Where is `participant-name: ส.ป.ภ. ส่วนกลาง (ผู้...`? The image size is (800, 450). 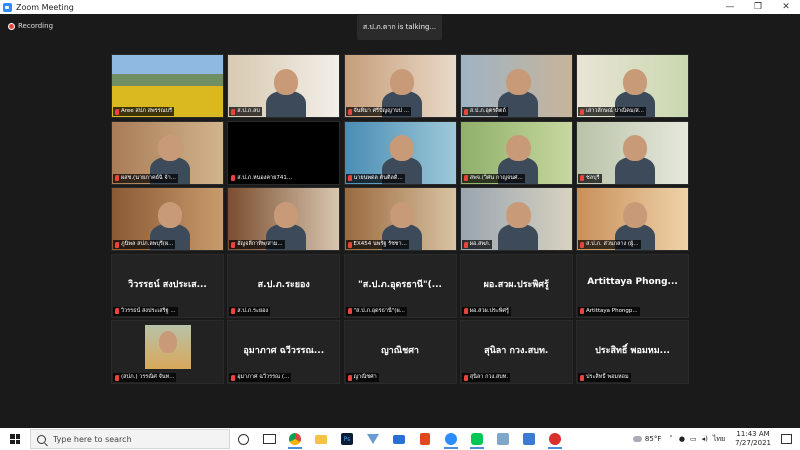 participant-name: ส.ป.ภ. ส่วนกลาง (ผู้... is located at coordinates (612, 244).